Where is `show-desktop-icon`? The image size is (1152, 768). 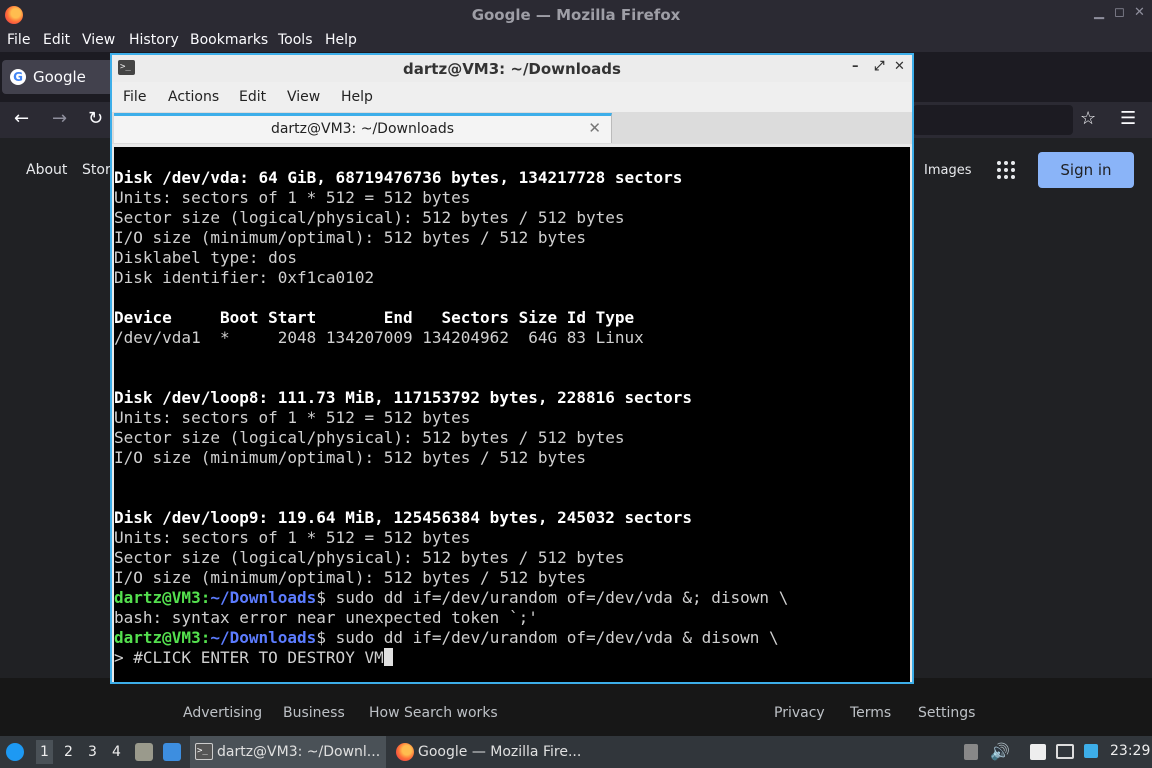 show-desktop-icon is located at coordinates (172, 752).